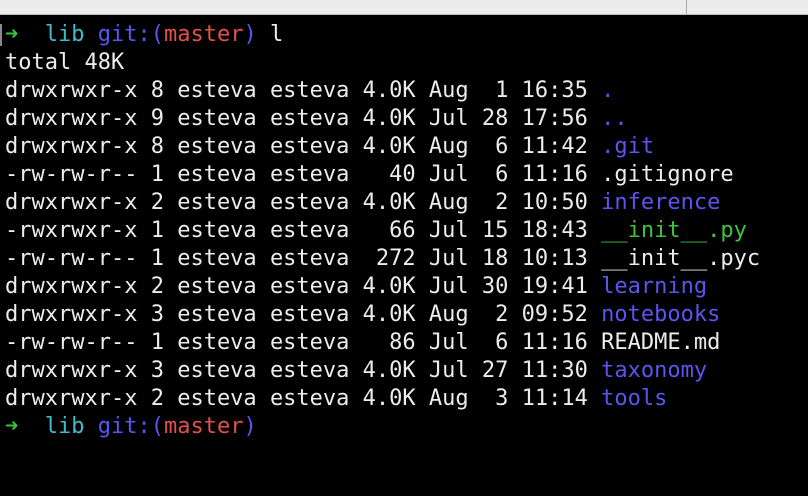  I want to click on file-time: 09:52, so click(554, 314).